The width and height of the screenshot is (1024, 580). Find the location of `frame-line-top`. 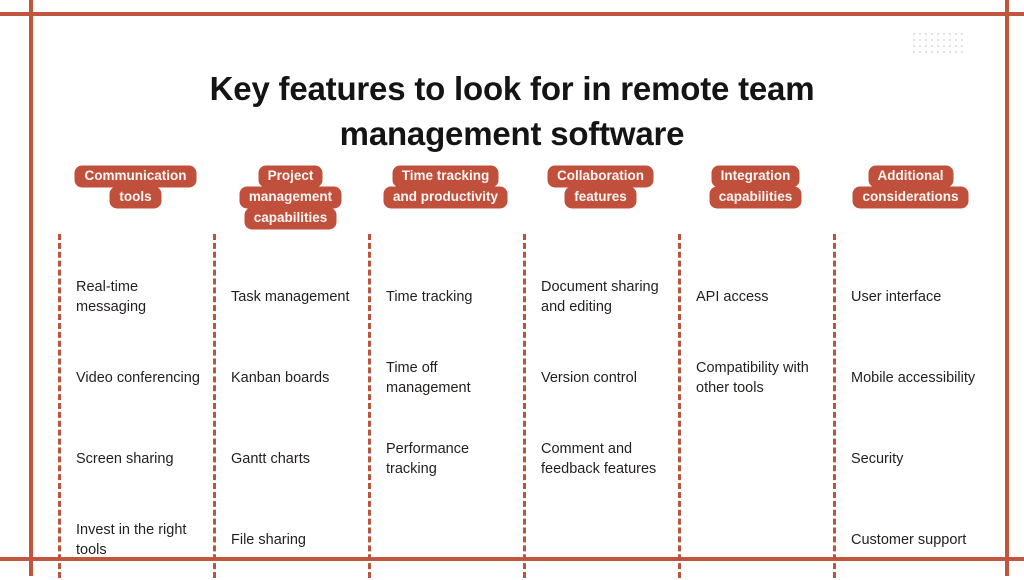

frame-line-top is located at coordinates (512, 14).